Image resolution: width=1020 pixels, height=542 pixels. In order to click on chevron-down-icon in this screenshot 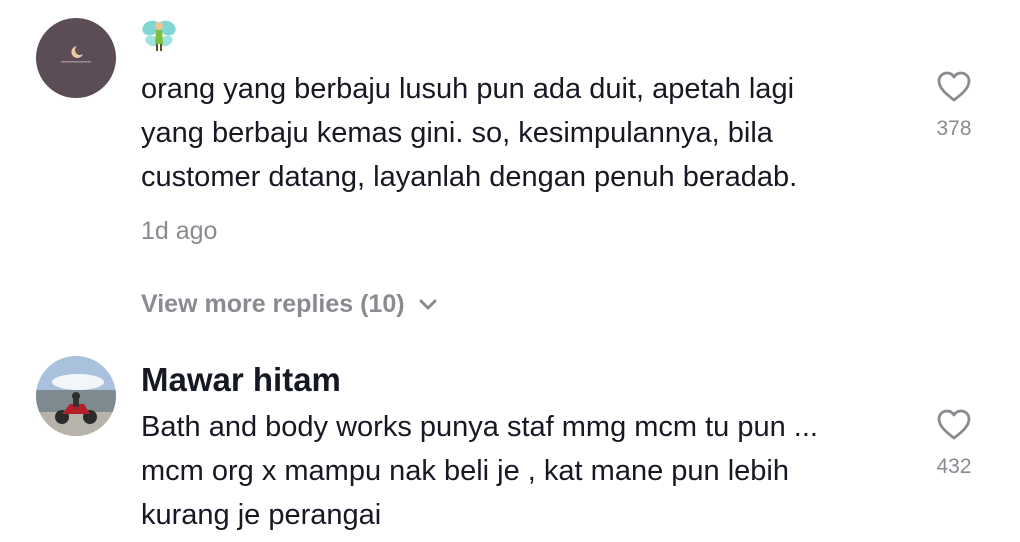, I will do `click(428, 304)`.